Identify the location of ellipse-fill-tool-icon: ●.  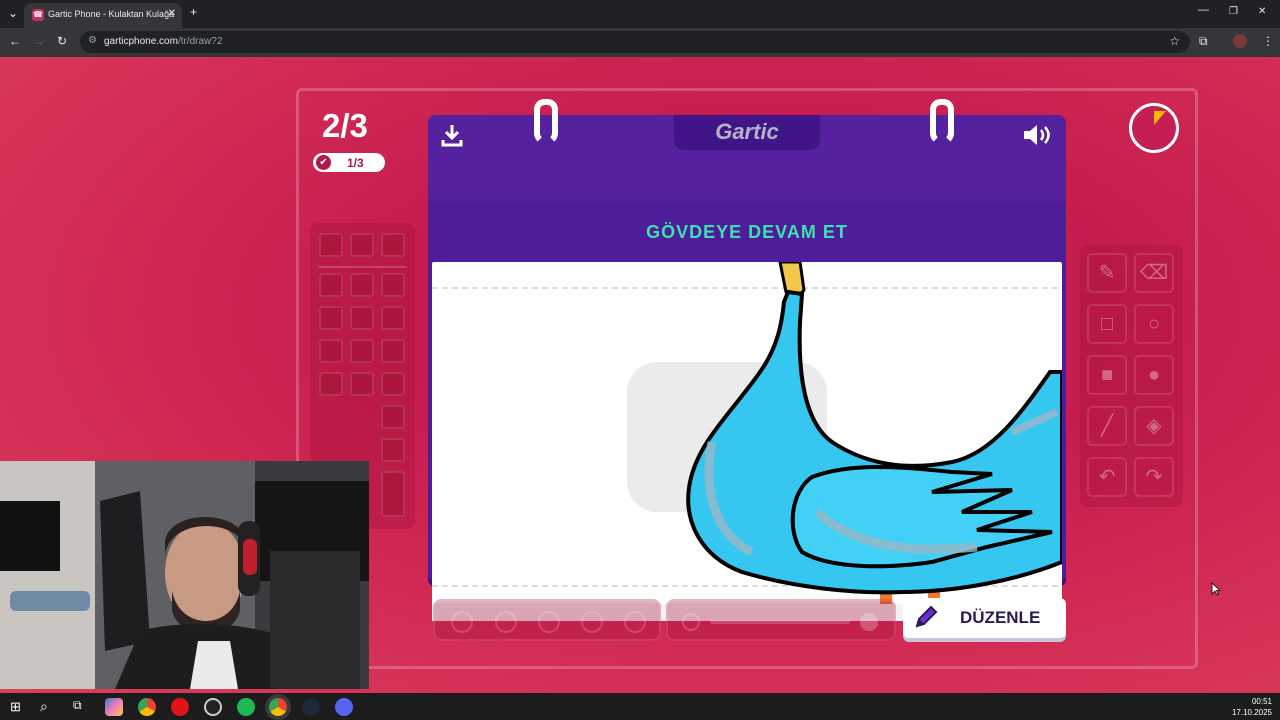
(1154, 375).